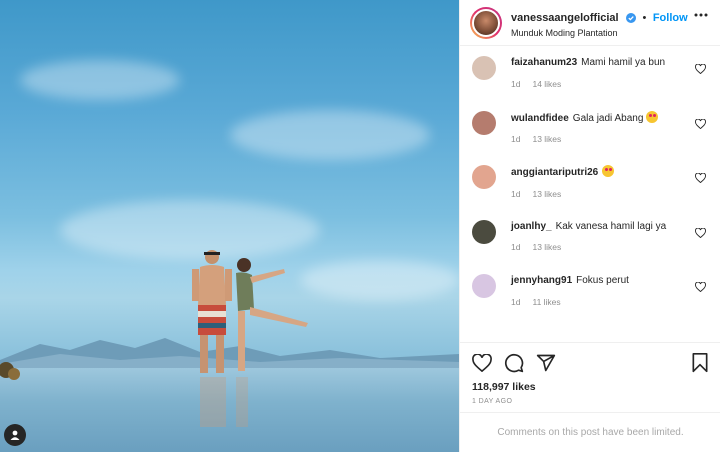 The width and height of the screenshot is (720, 452). I want to click on post-date: 1 DAY AGO, so click(492, 401).